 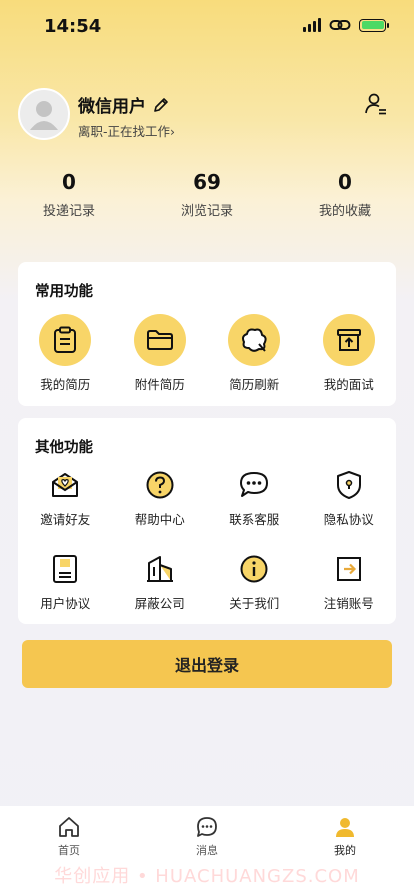 What do you see at coordinates (64, 448) in the screenshot?
I see `card-title: 其他功能` at bounding box center [64, 448].